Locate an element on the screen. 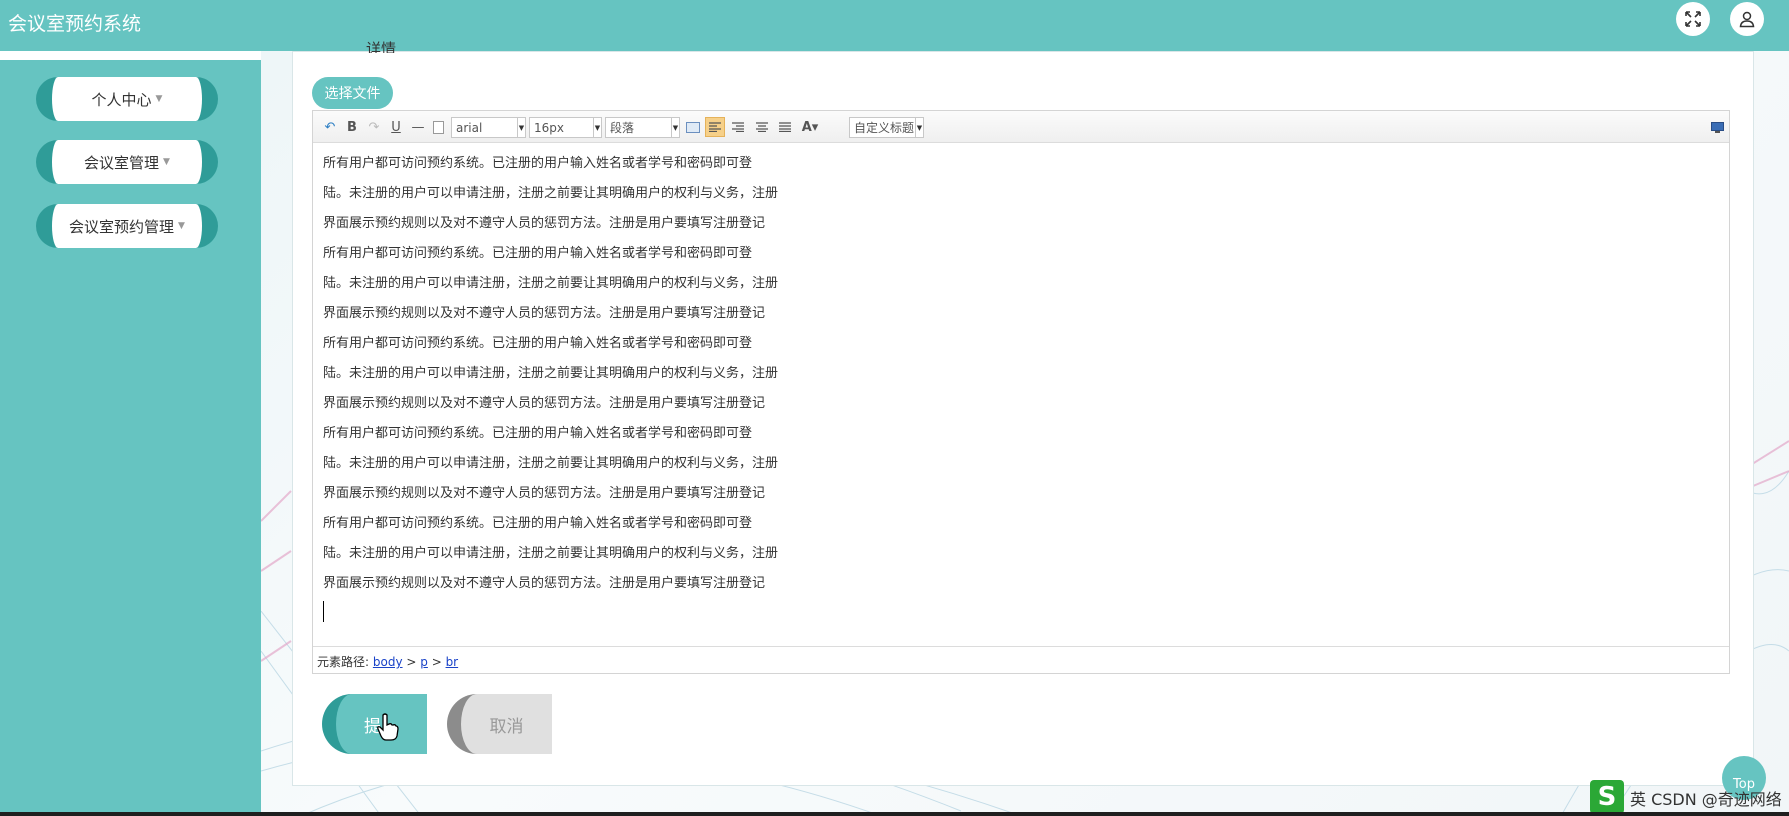 The width and height of the screenshot is (1789, 816). submit-button: 提 is located at coordinates (374, 724).